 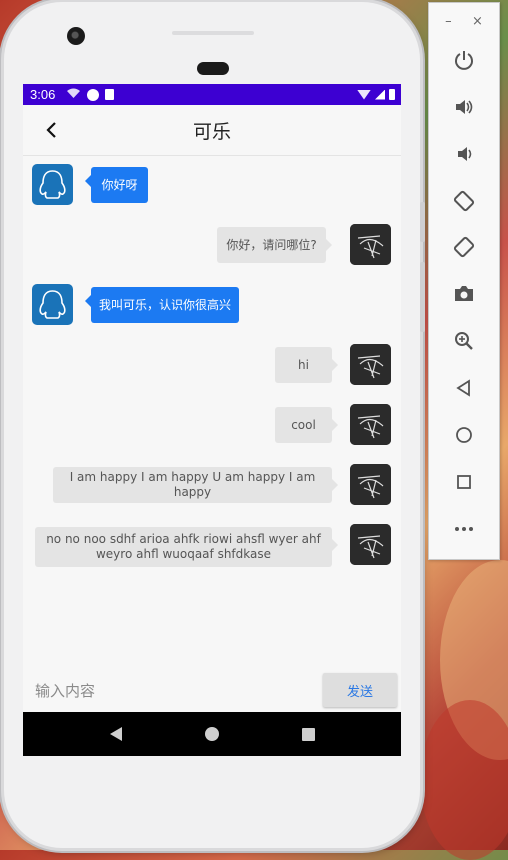 What do you see at coordinates (422, 222) in the screenshot?
I see `volume-hardware-button` at bounding box center [422, 222].